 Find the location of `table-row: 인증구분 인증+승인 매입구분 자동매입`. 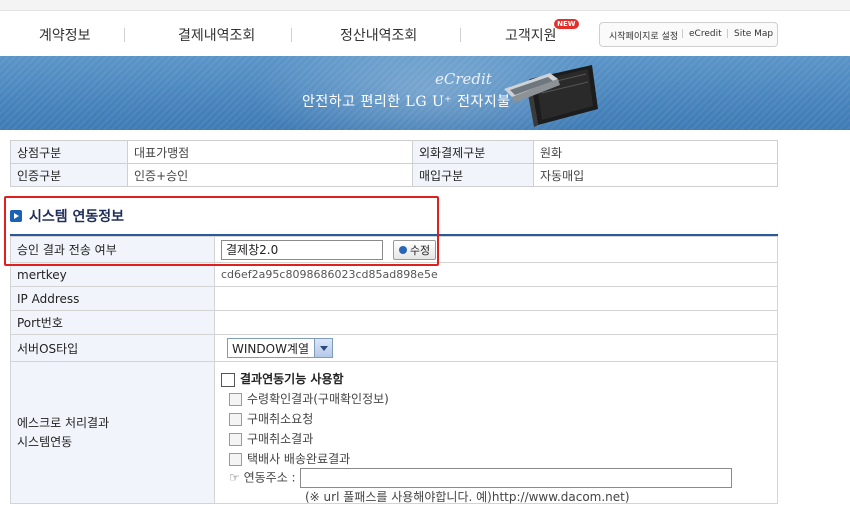

table-row: 인증구분 인증+승인 매입구분 자동매입 is located at coordinates (394, 175).